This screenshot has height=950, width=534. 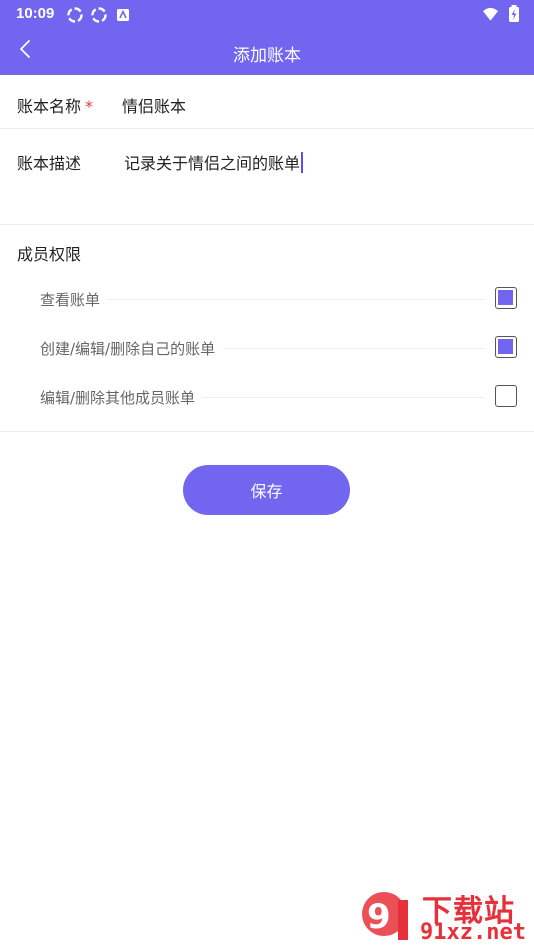 What do you see at coordinates (267, 177) in the screenshot?
I see `ledger-description-row: 账本描述 记录关于情侣之间的账单` at bounding box center [267, 177].